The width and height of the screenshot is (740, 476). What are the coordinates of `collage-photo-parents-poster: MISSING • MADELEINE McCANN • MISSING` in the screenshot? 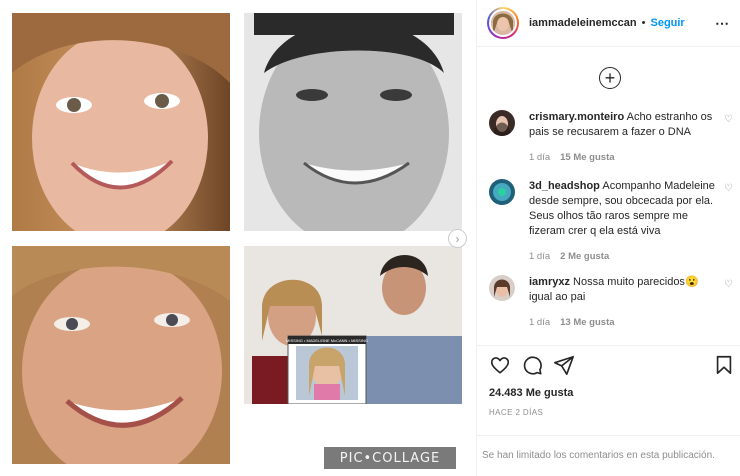 It's located at (353, 325).